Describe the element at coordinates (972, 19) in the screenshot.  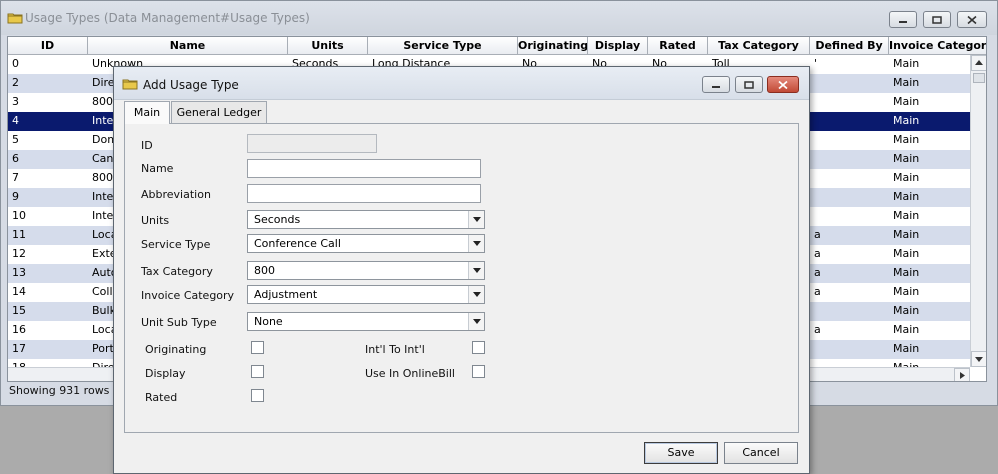
I see `close-button` at that location.